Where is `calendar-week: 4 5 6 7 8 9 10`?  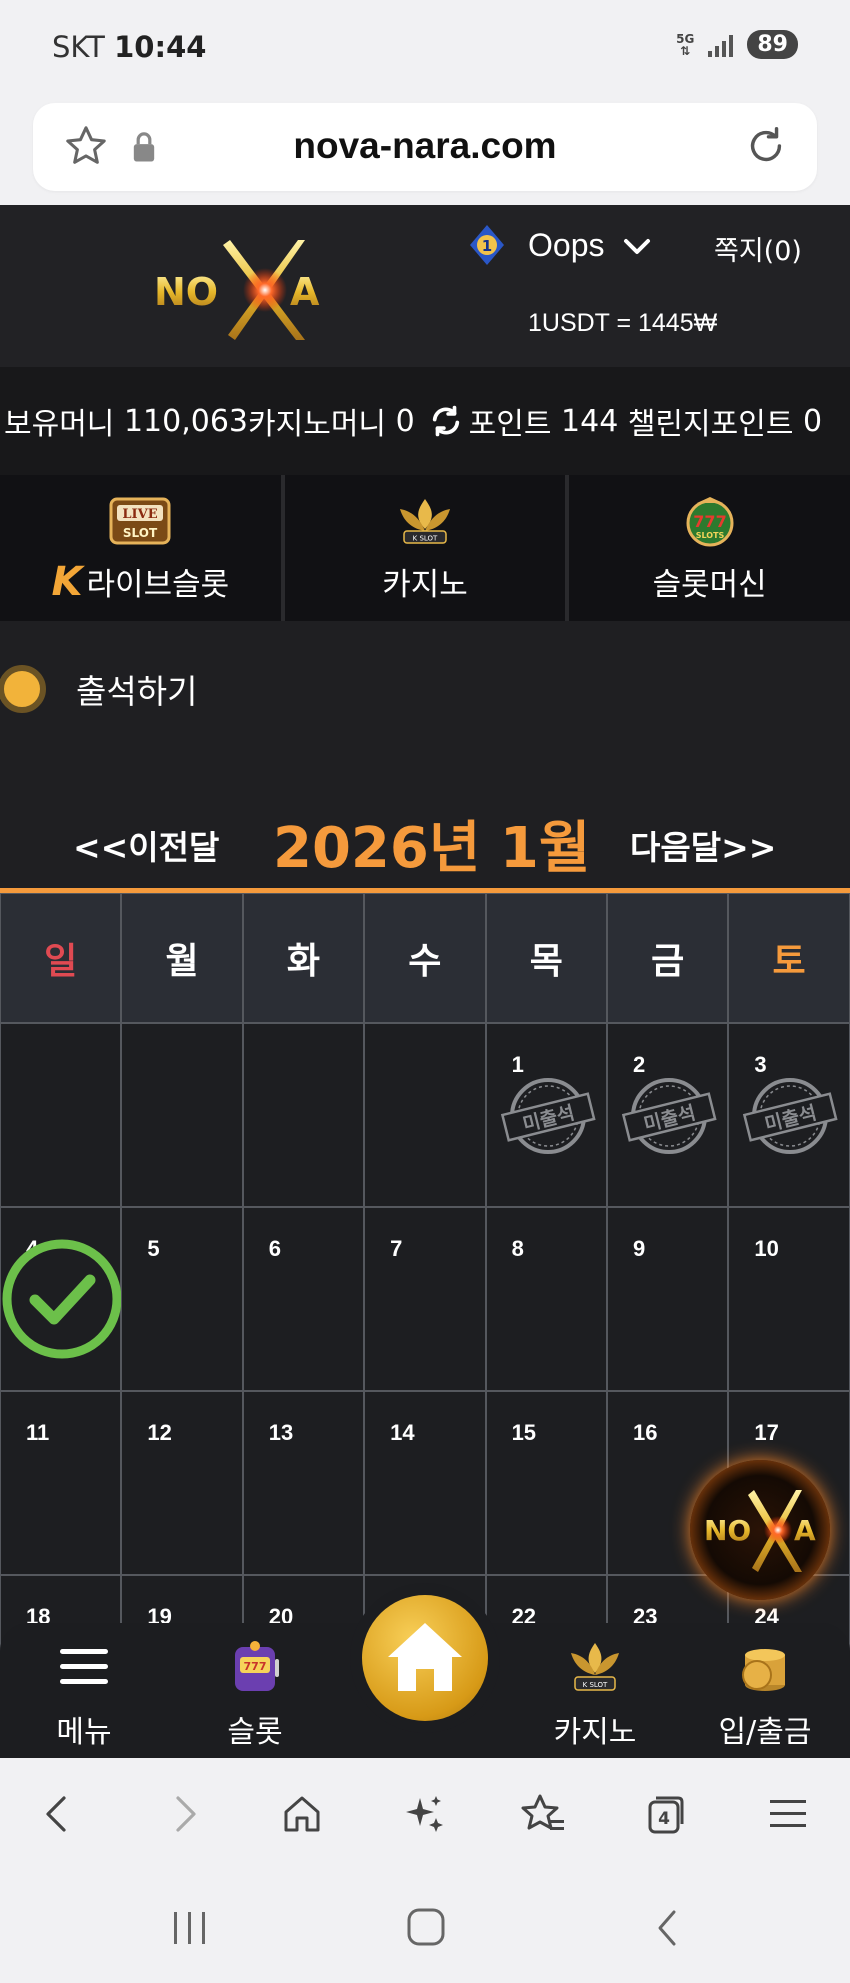
calendar-week: 4 5 6 7 8 9 10 is located at coordinates (425, 1299).